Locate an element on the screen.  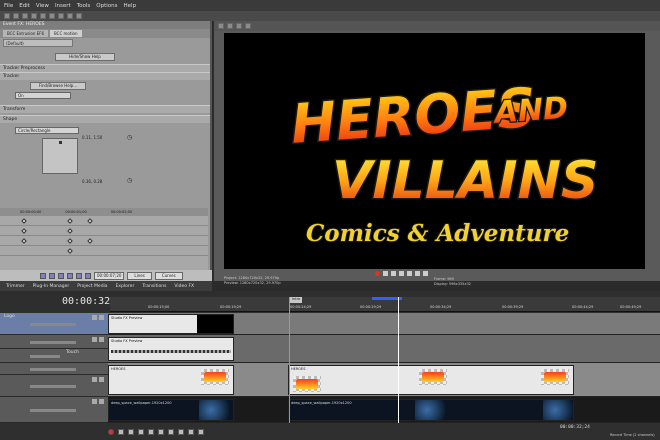
fx-tab-extrusion: BCC Extrusion EF6 is located at coordinates (25, 33).